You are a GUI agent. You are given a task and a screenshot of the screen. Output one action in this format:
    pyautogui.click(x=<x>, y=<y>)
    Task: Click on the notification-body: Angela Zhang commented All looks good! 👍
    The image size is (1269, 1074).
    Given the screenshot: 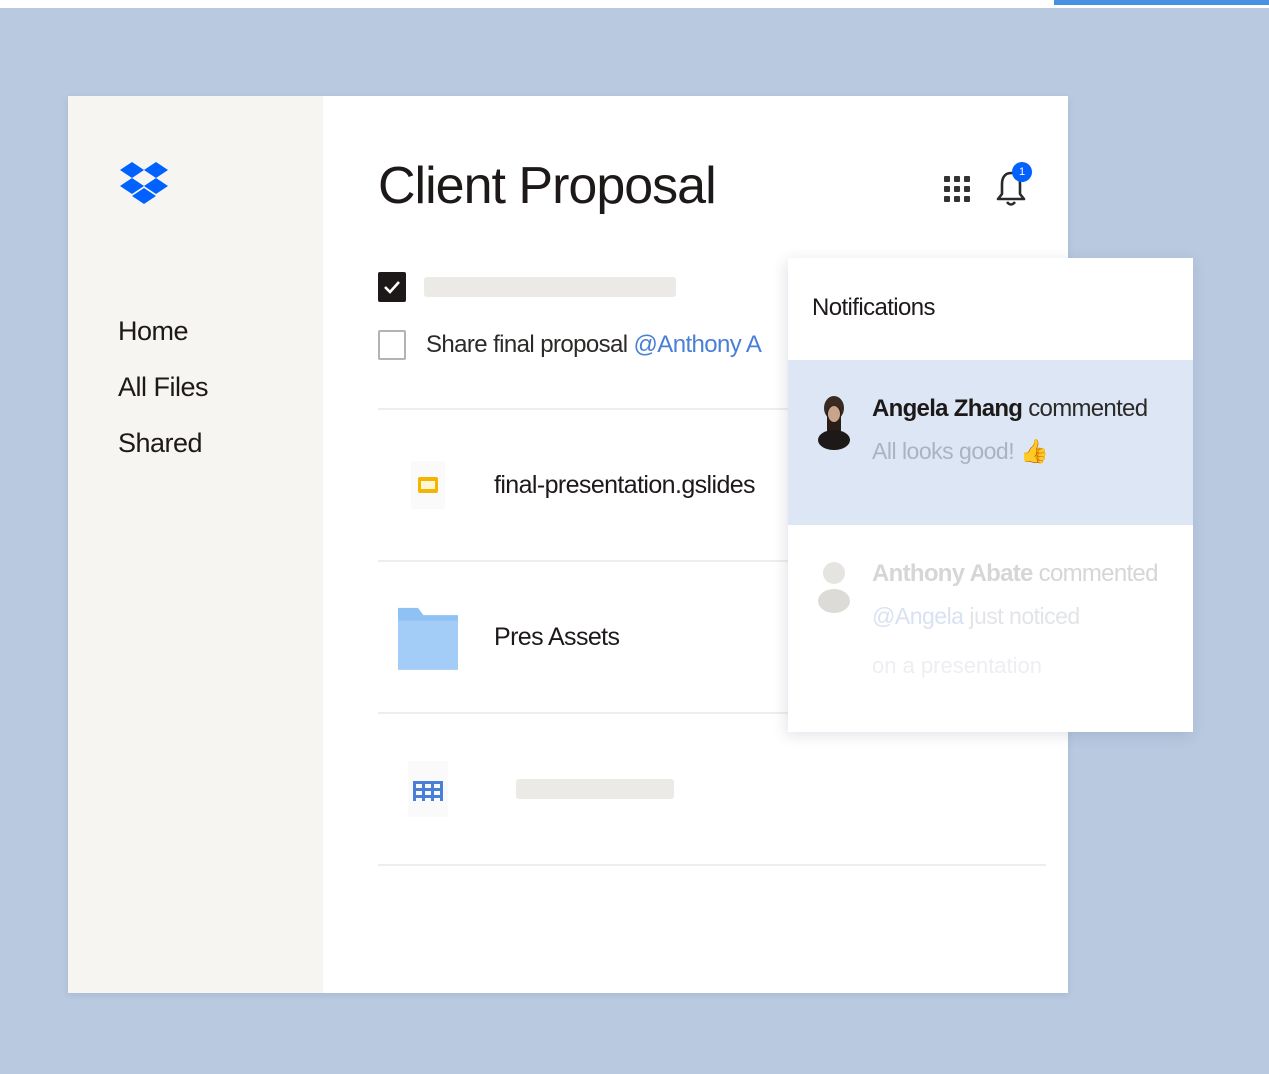 What is the action you would take?
    pyautogui.click(x=1010, y=458)
    